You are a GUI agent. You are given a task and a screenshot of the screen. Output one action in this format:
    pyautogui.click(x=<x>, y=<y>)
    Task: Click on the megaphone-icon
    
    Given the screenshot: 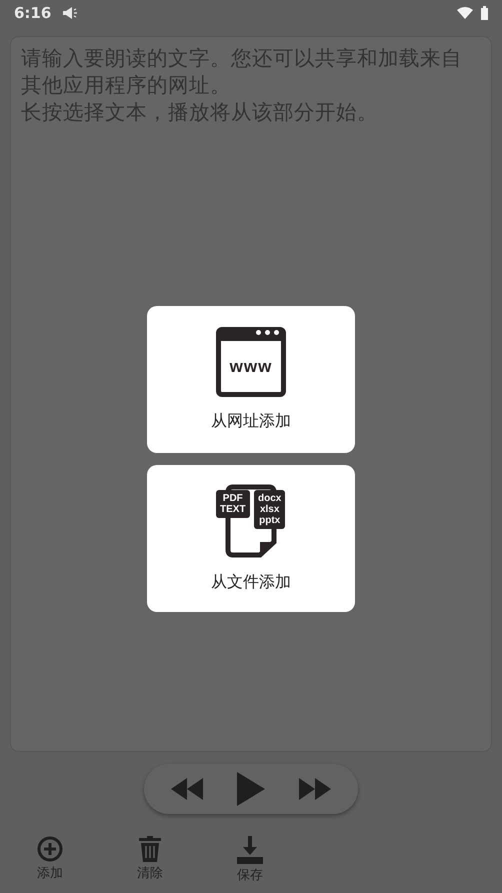 What is the action you would take?
    pyautogui.click(x=70, y=13)
    